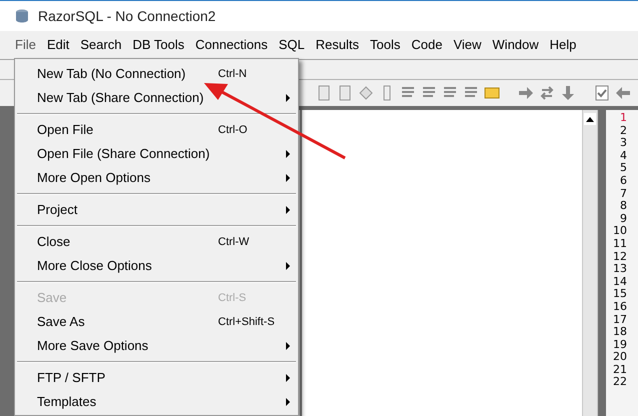 The image size is (638, 416). I want to click on menu-bar-item: Edit, so click(58, 45).